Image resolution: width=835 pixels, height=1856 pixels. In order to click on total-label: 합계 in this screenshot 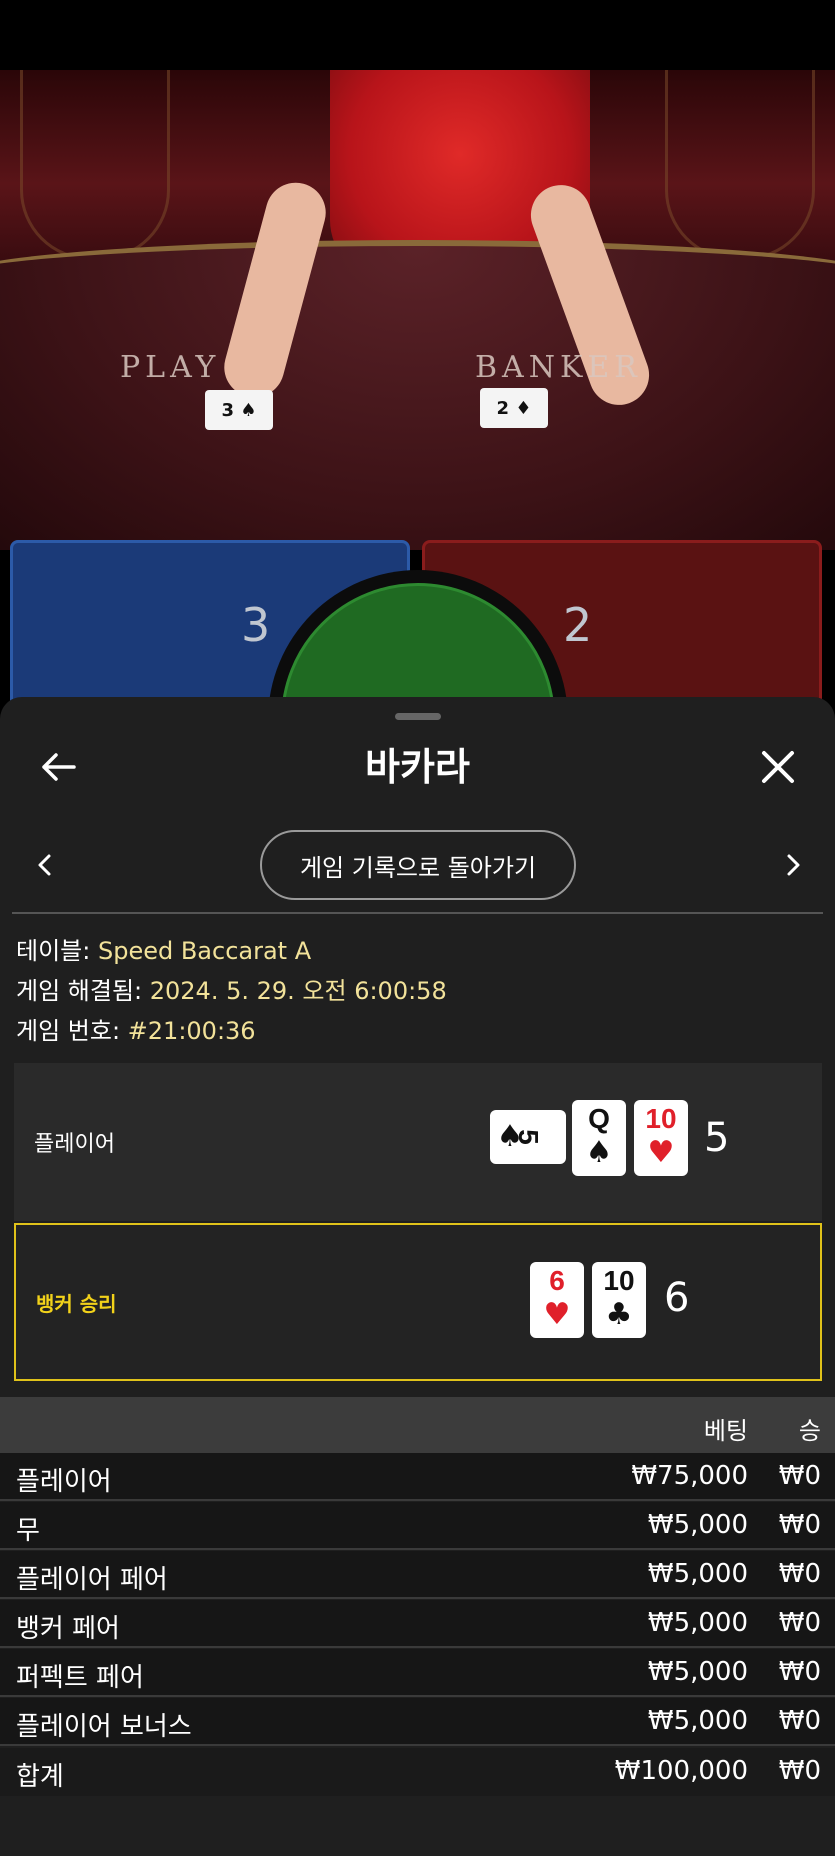, I will do `click(40, 1777)`.